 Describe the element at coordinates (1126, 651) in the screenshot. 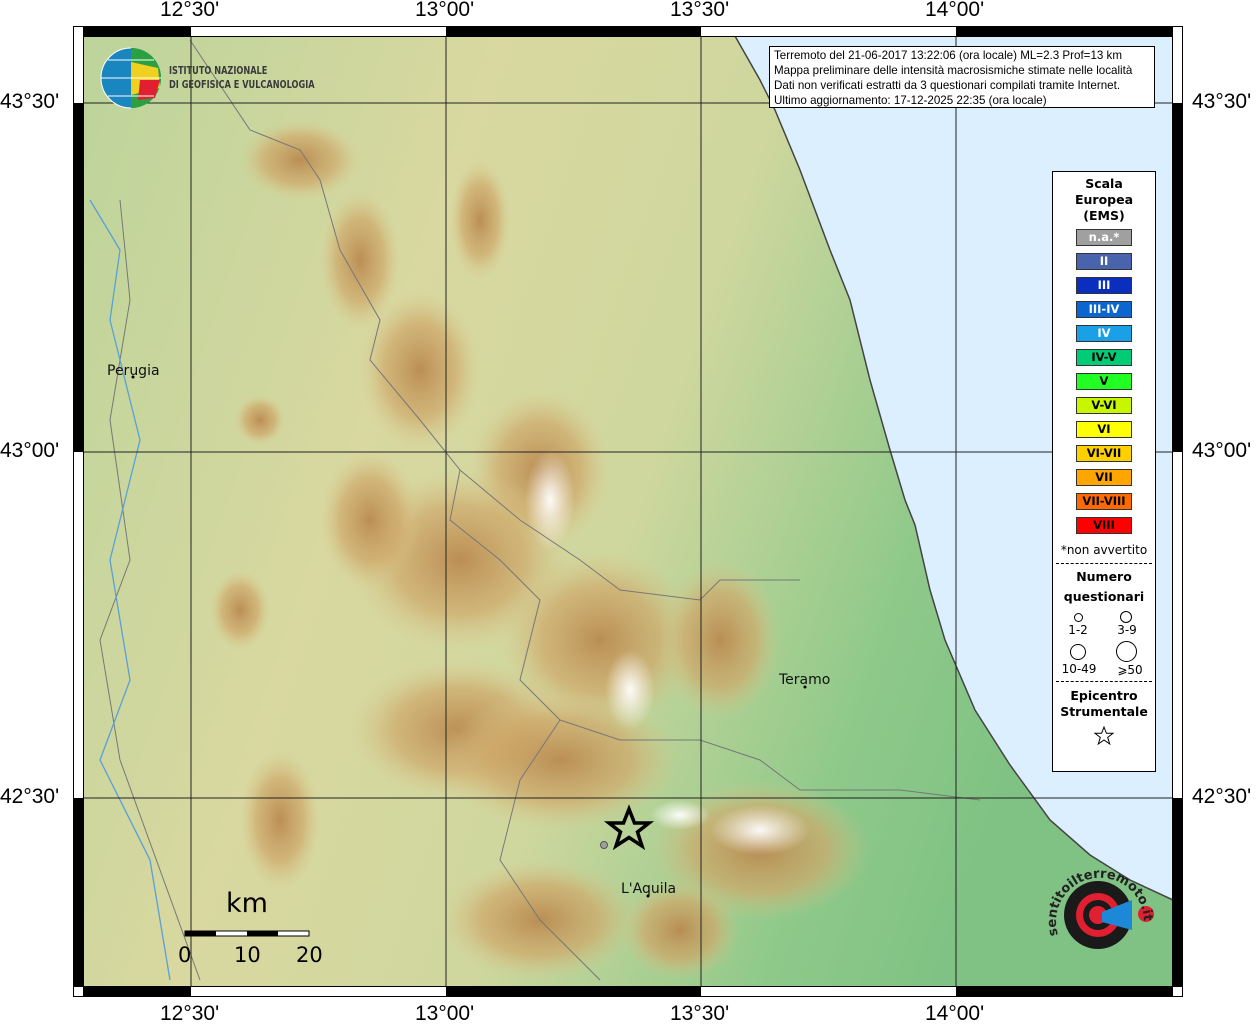

I see `circle-xlarge-icon` at that location.